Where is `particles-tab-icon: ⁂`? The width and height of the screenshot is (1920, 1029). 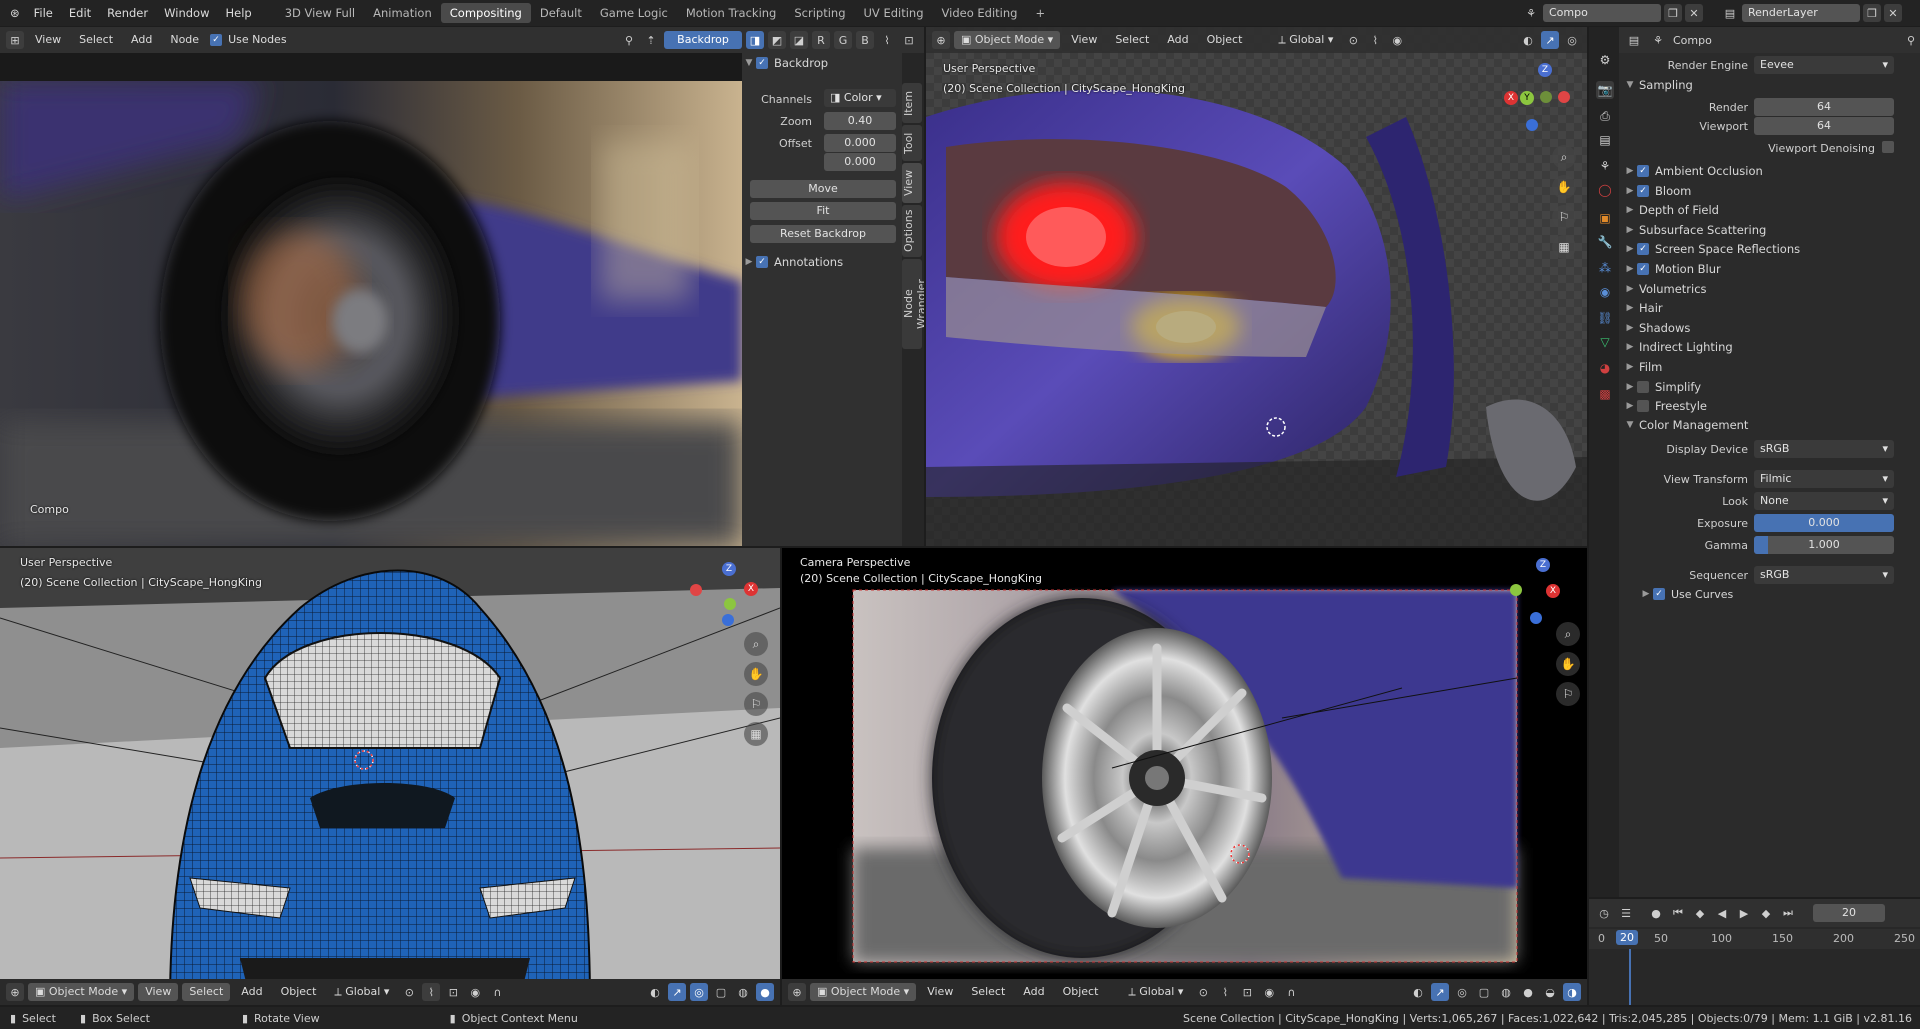
particles-tab-icon: ⁂ is located at coordinates (1605, 268).